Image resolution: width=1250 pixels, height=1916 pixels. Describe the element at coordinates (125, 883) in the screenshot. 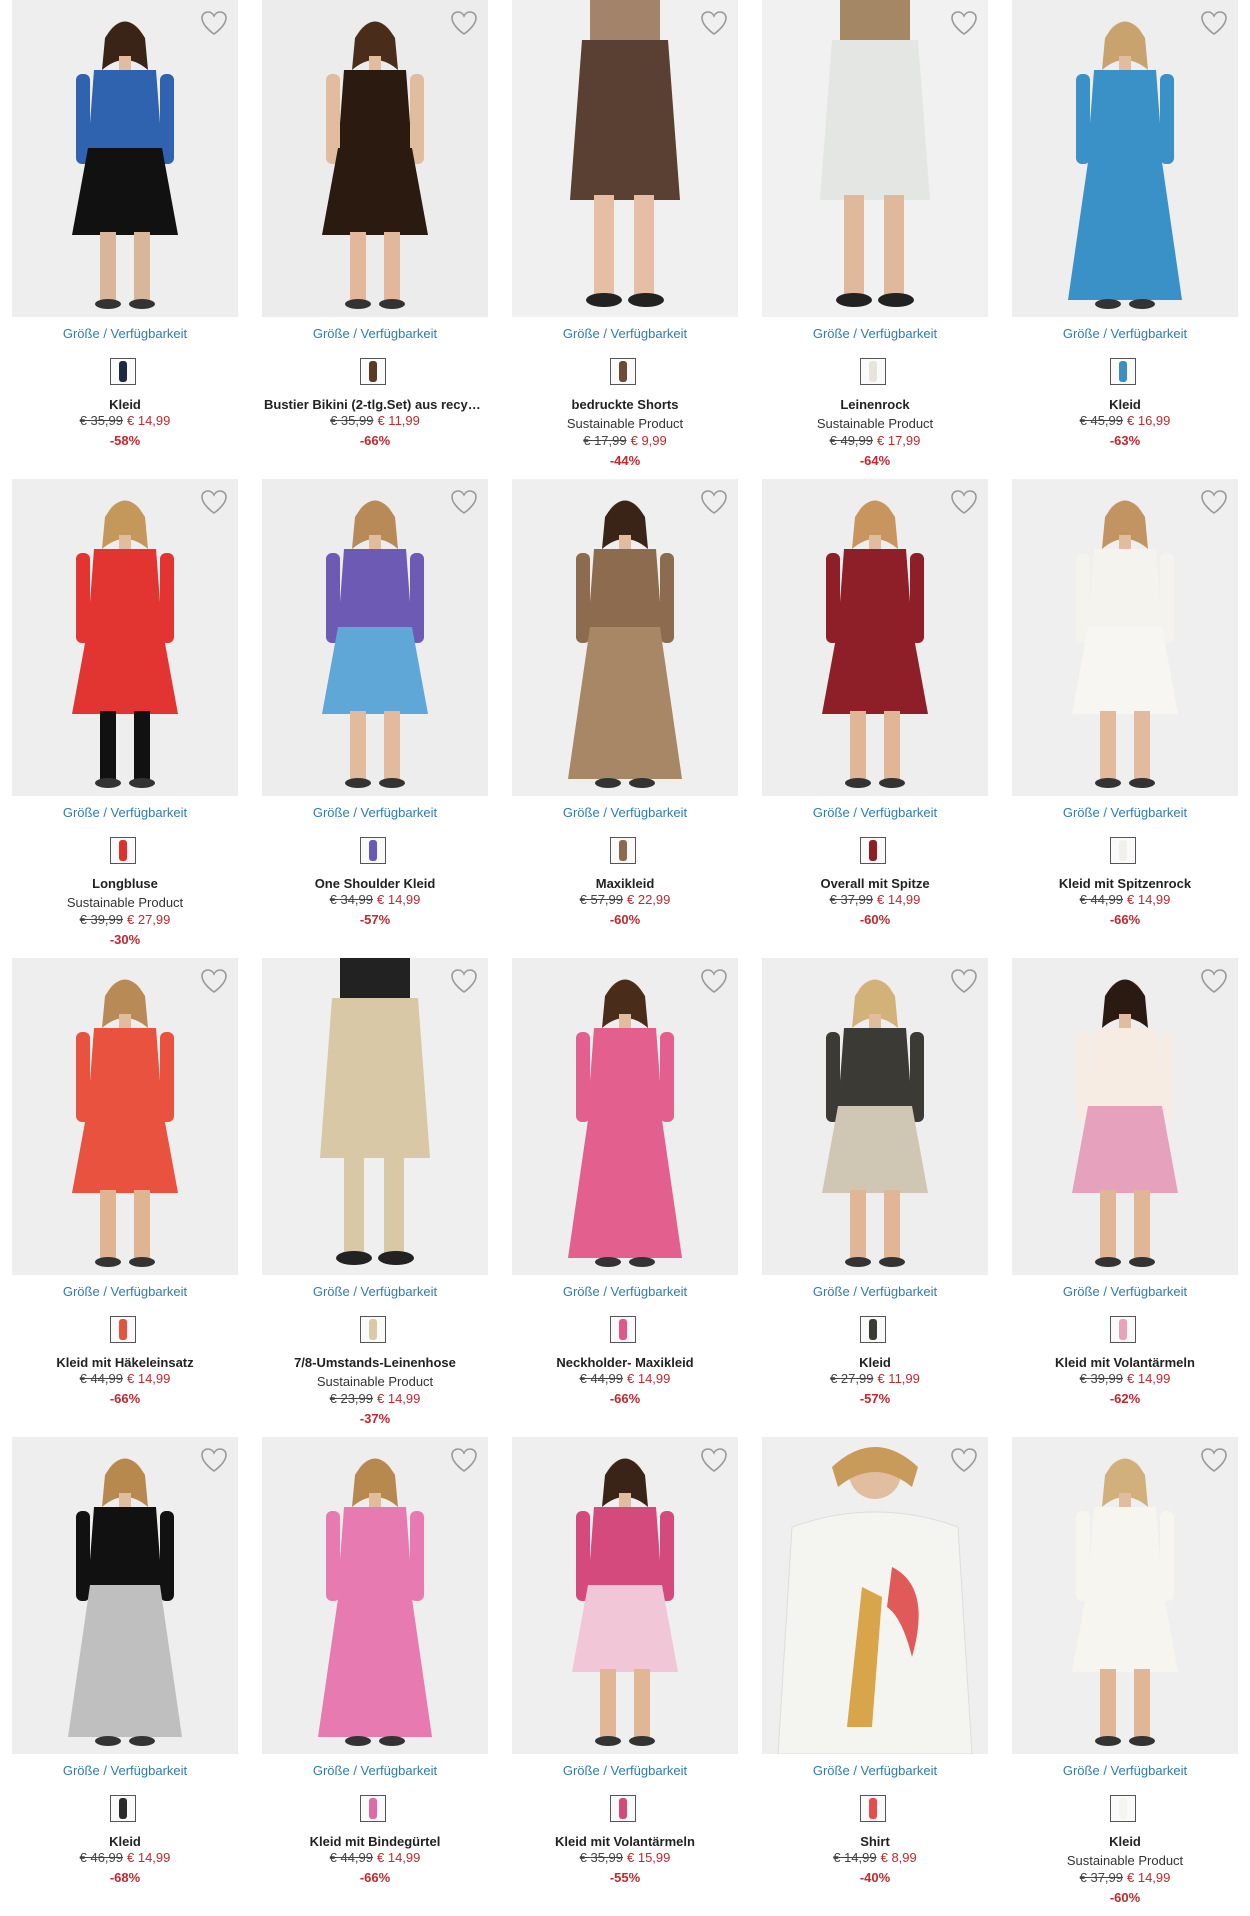

I see `product-name: Longbluse` at that location.